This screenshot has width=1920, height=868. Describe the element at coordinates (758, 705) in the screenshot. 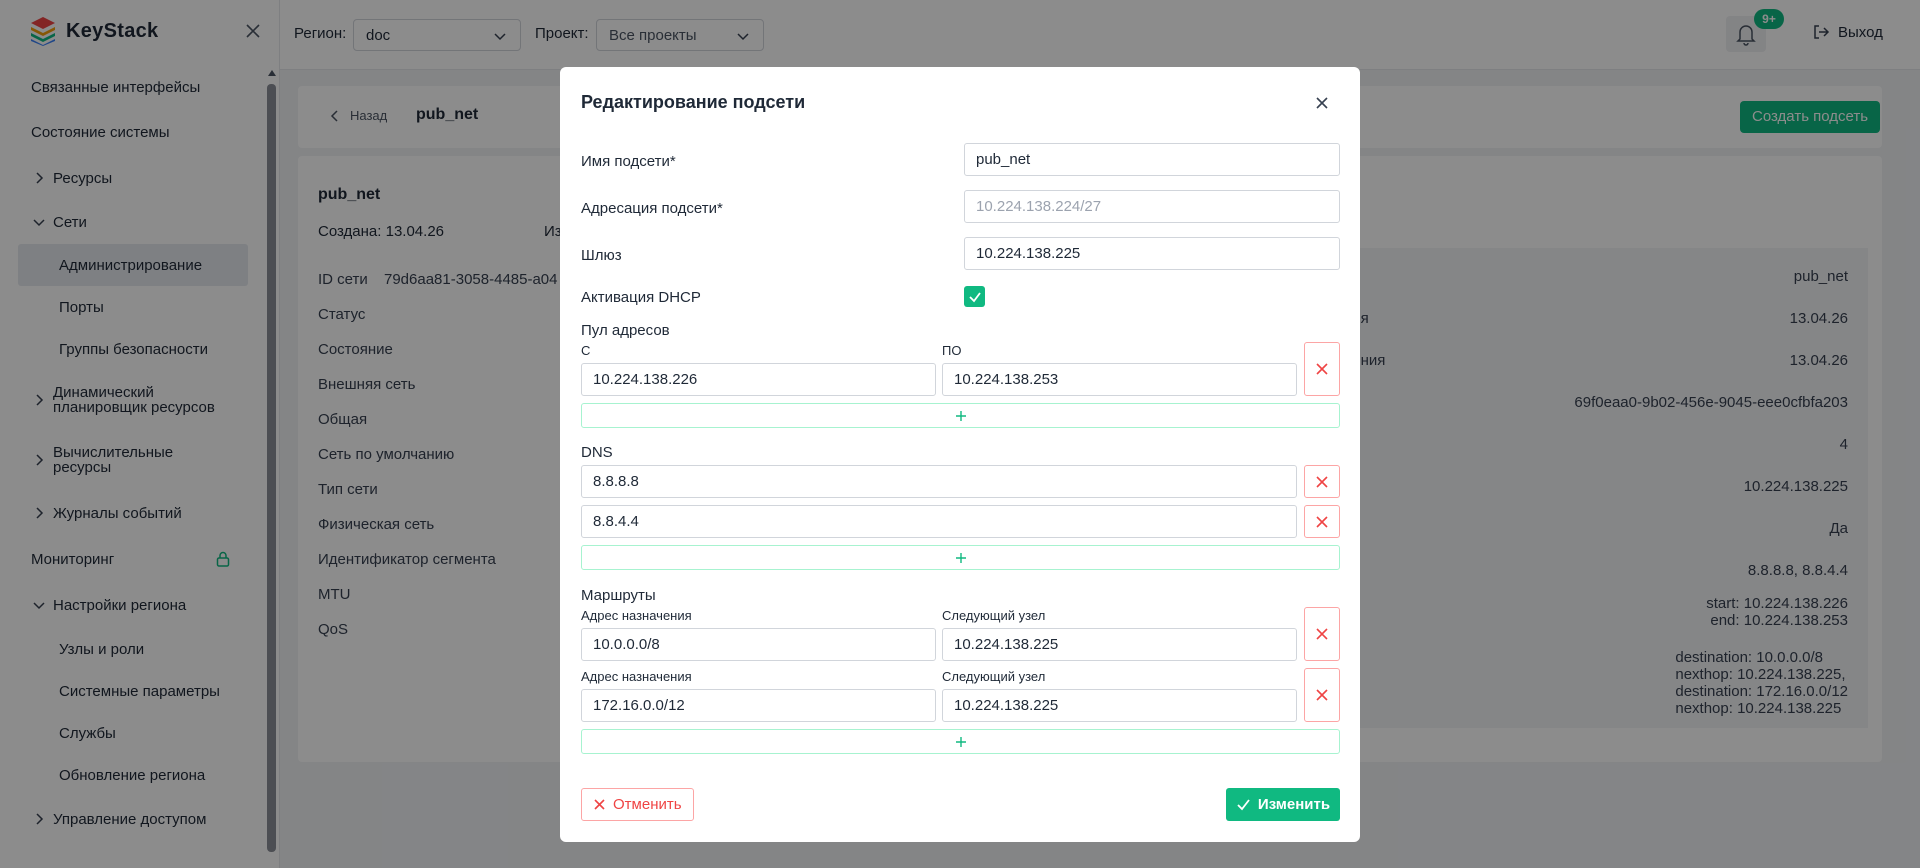

I see `route-destination-input: 172.16.0.0/12` at that location.